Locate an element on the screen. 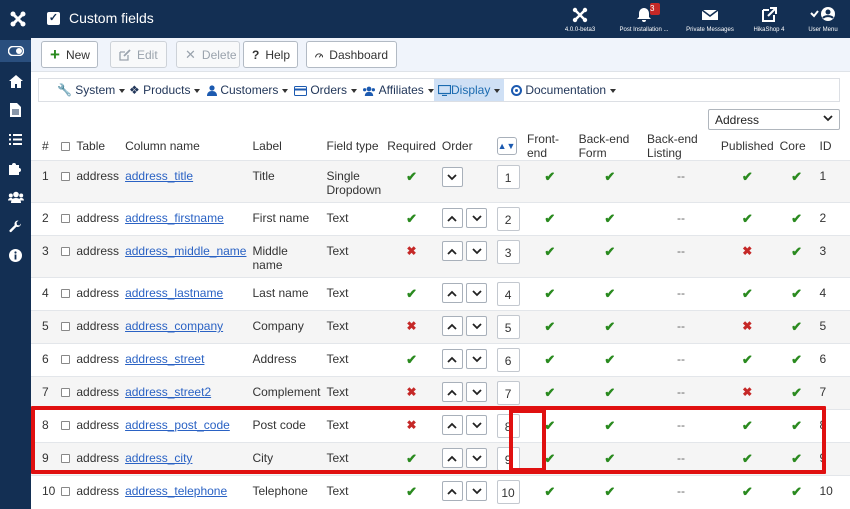 The image size is (850, 509). sidebar-item-system is located at coordinates (15, 226).